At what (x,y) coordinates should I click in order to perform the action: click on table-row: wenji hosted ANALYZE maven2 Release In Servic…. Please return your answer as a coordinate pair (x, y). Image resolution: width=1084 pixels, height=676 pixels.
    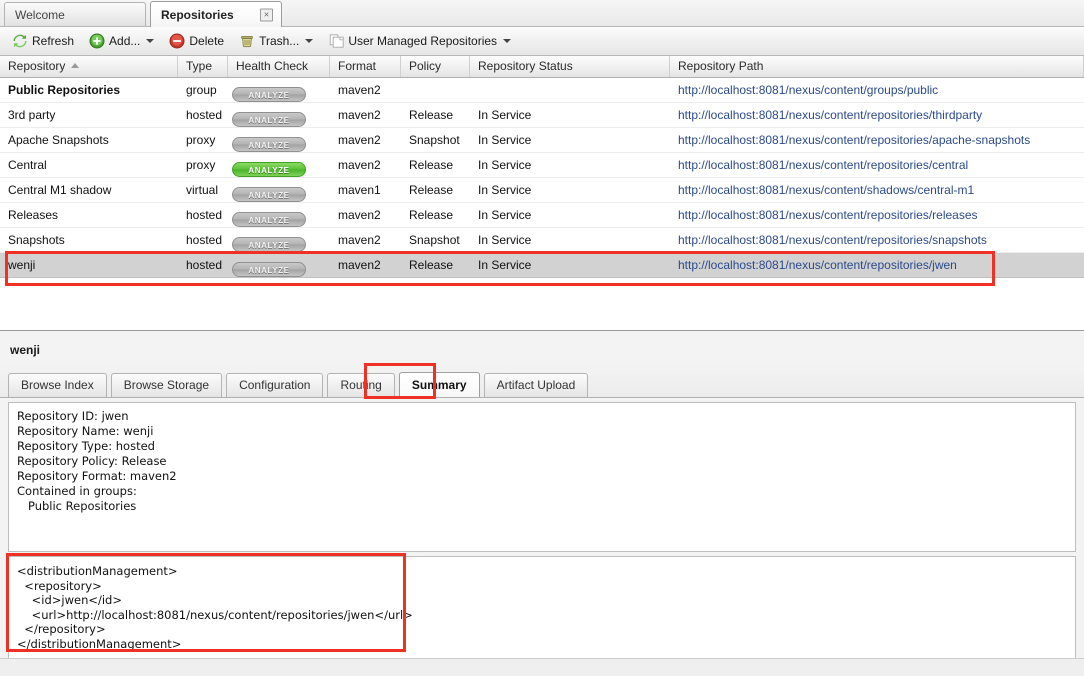
    Looking at the image, I should click on (542, 265).